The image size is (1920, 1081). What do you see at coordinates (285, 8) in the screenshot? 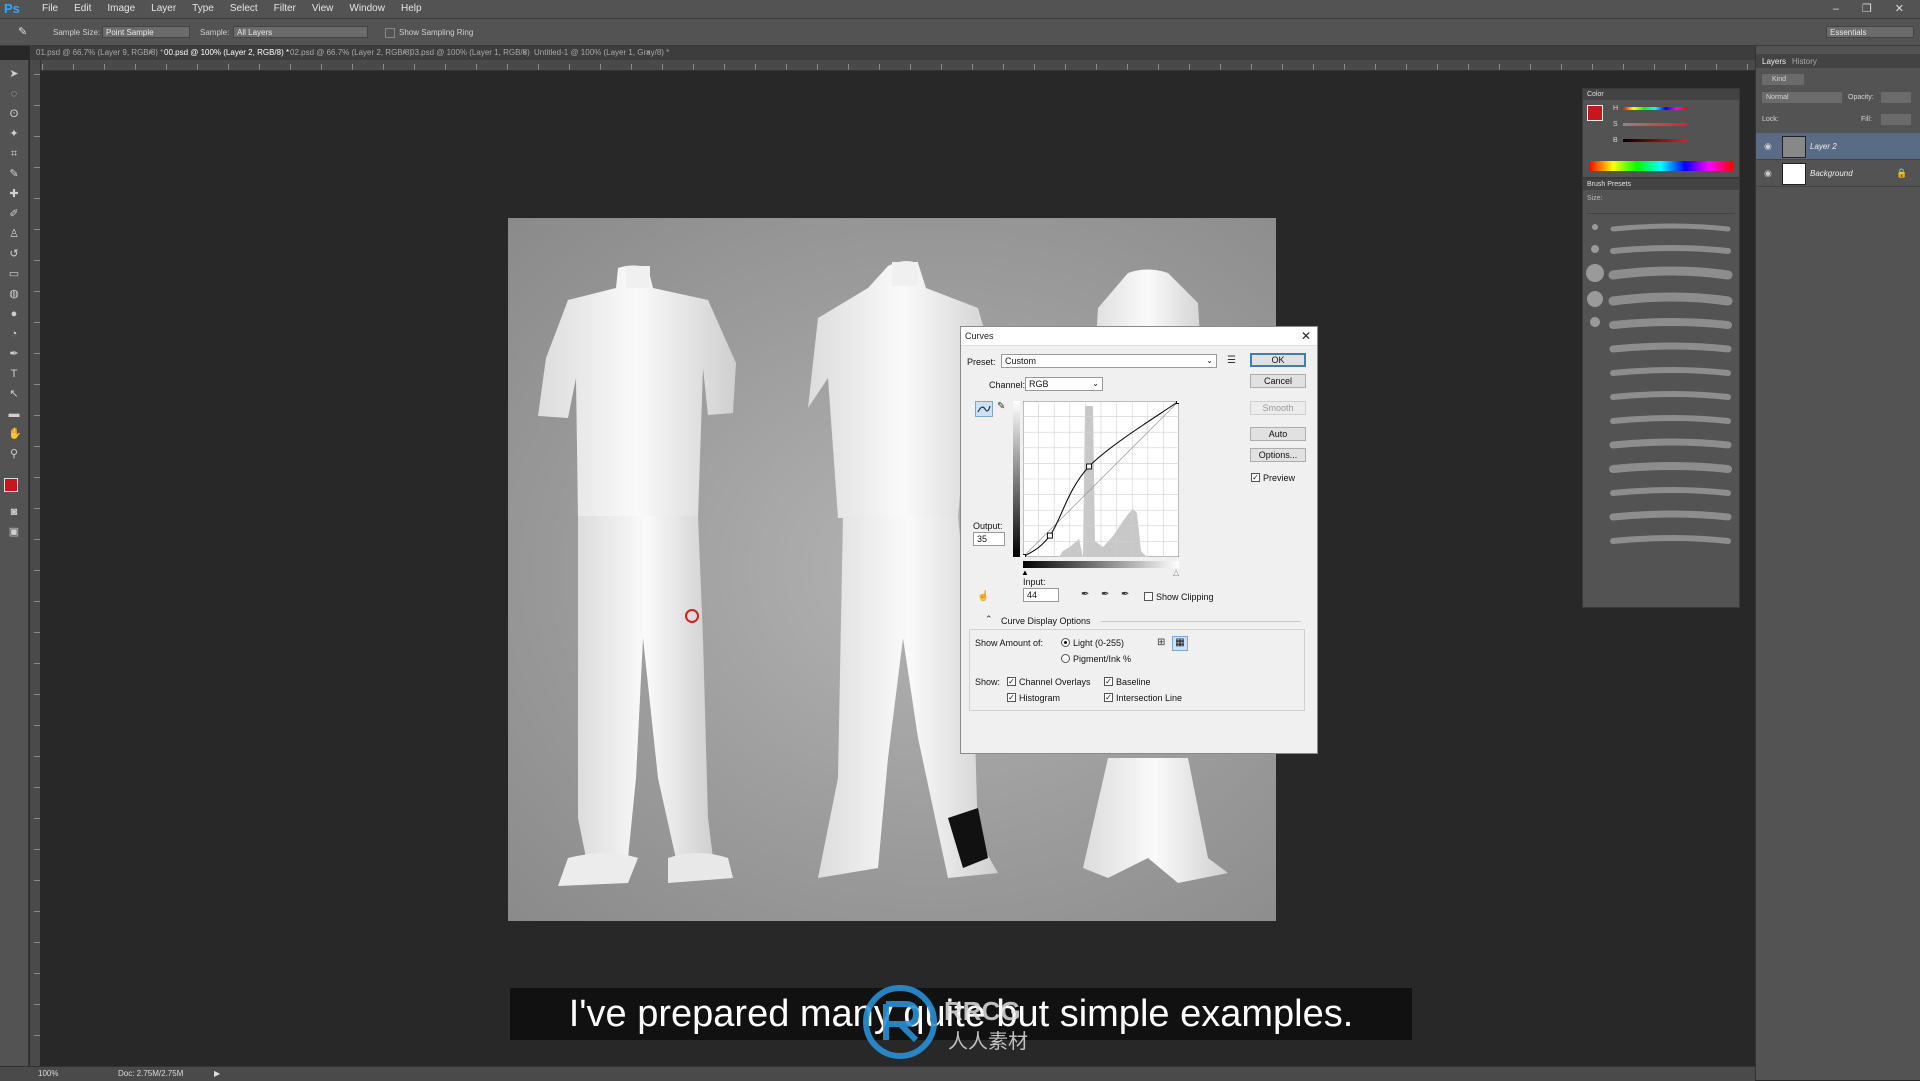
I see `menu-item-filter: Filter` at bounding box center [285, 8].